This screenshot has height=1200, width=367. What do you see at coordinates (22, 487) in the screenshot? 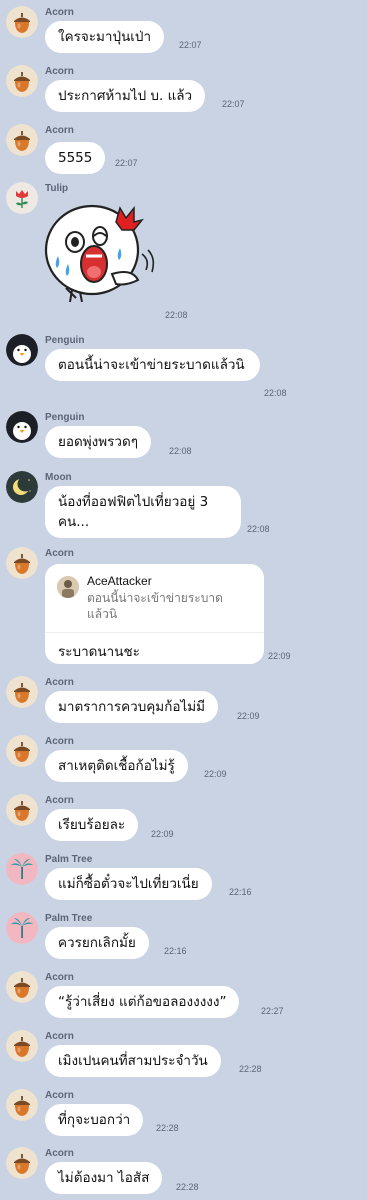
I see `moon-icon` at bounding box center [22, 487].